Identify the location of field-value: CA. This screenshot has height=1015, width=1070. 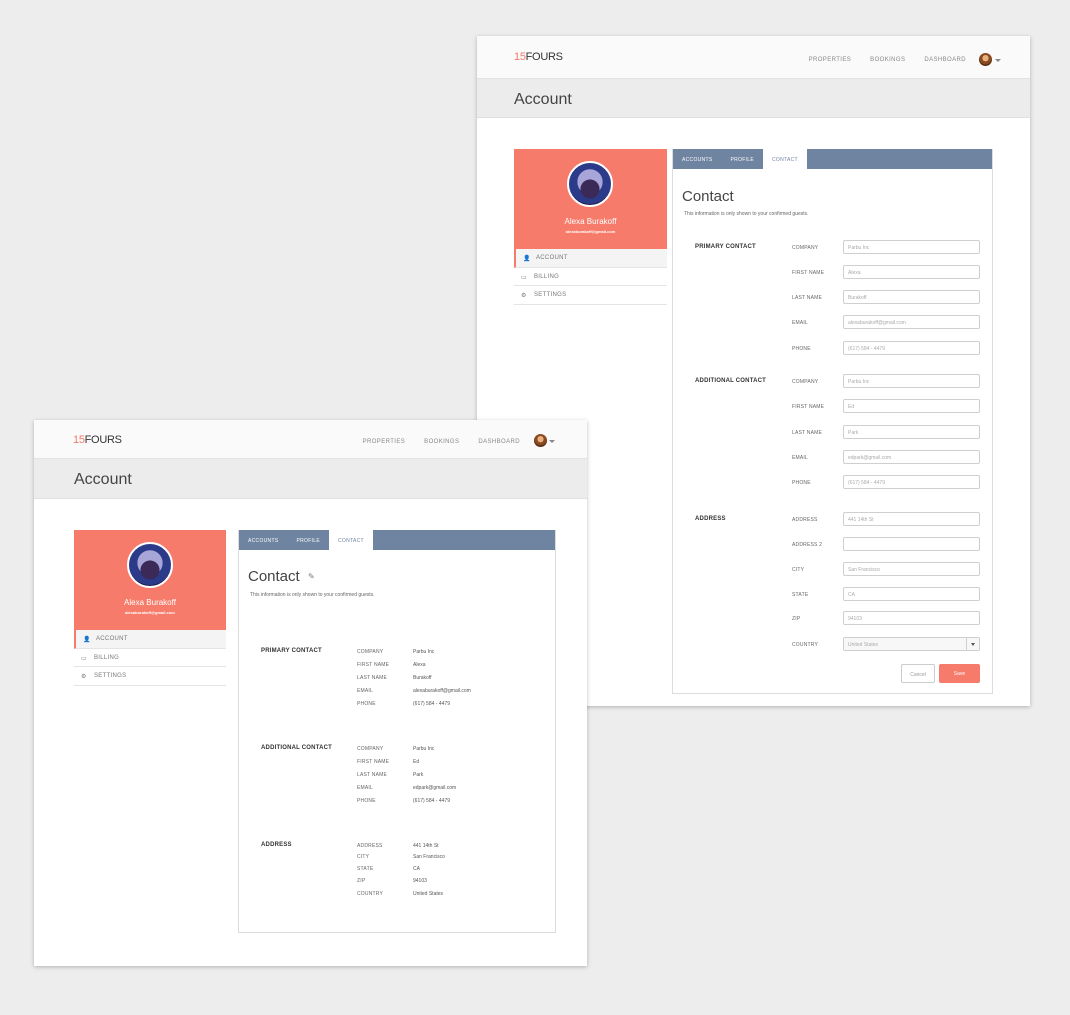
(416, 869).